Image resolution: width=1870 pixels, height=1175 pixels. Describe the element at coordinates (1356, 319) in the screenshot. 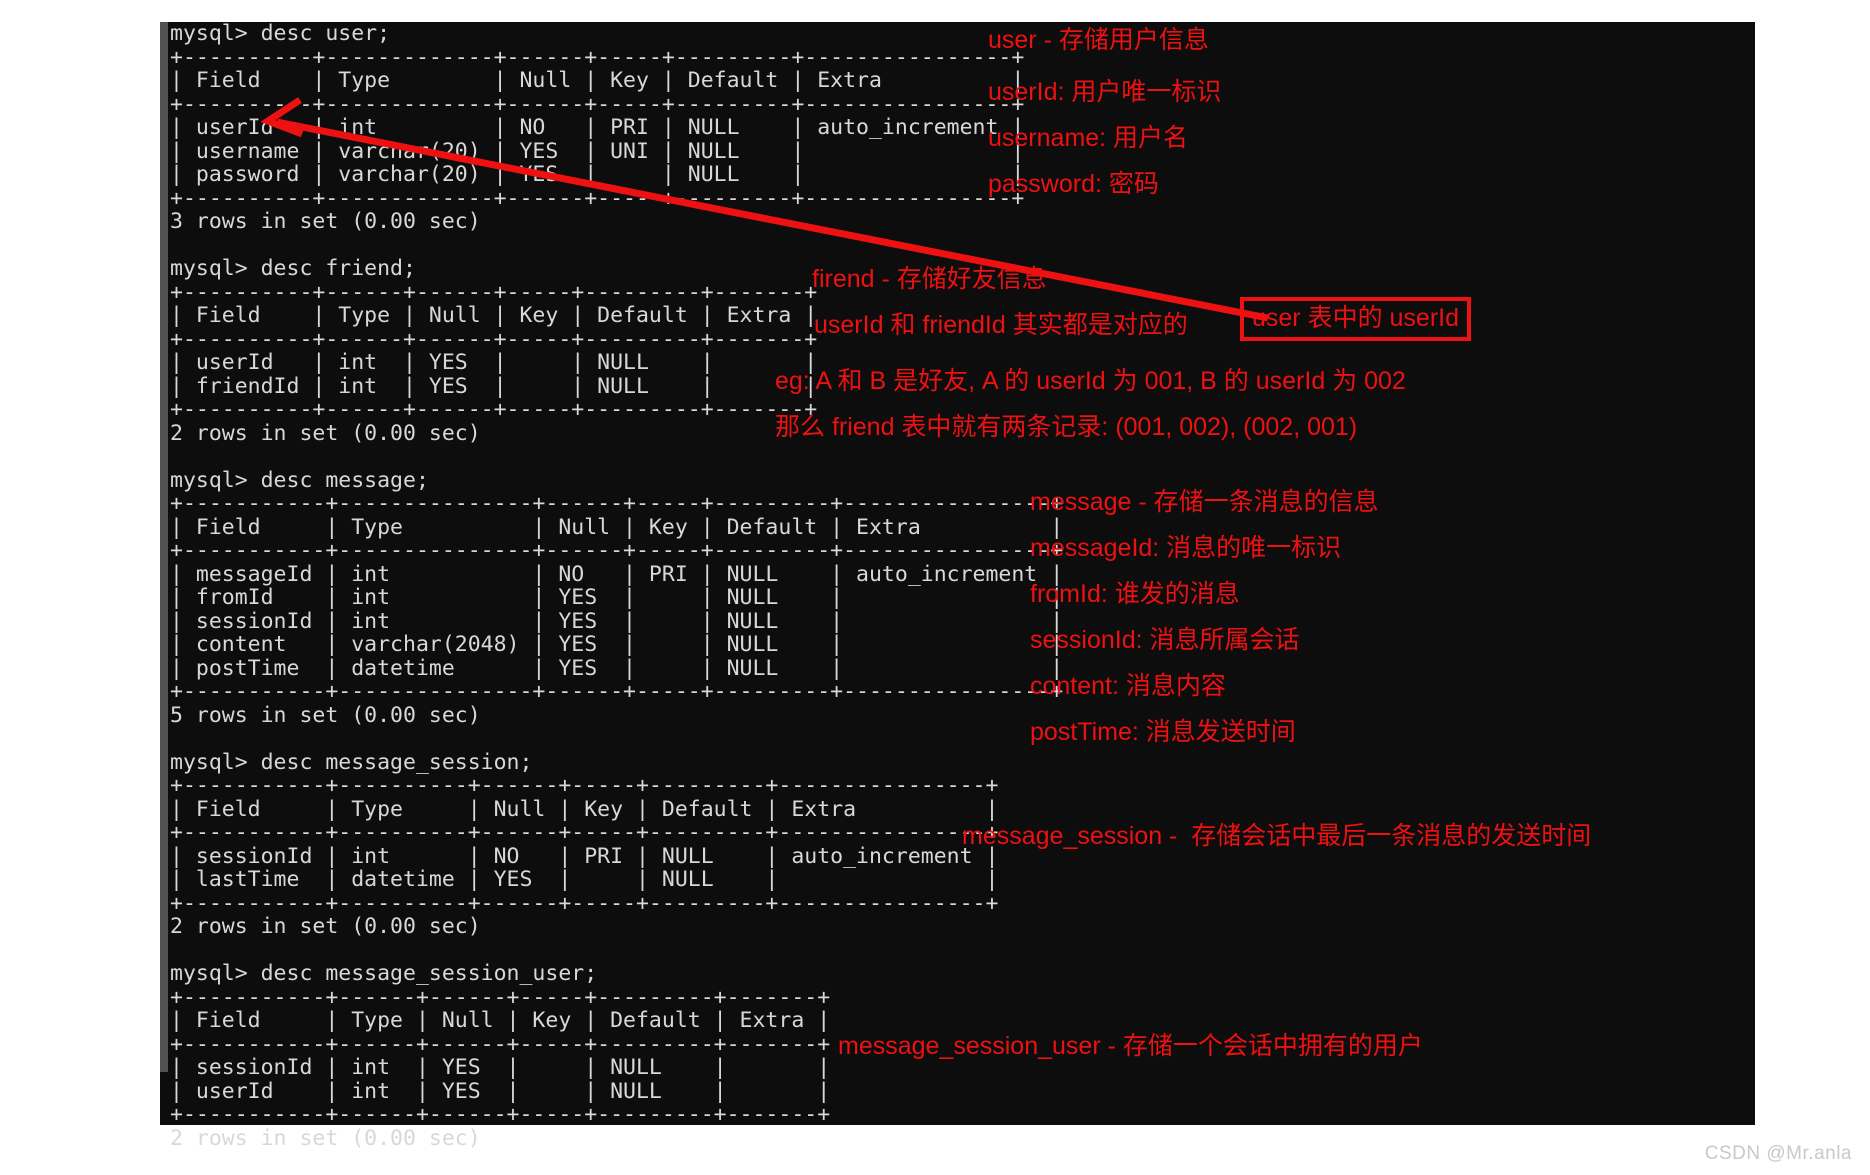

I see `annotation-friend-boxed-note: user 表中的 userId` at that location.